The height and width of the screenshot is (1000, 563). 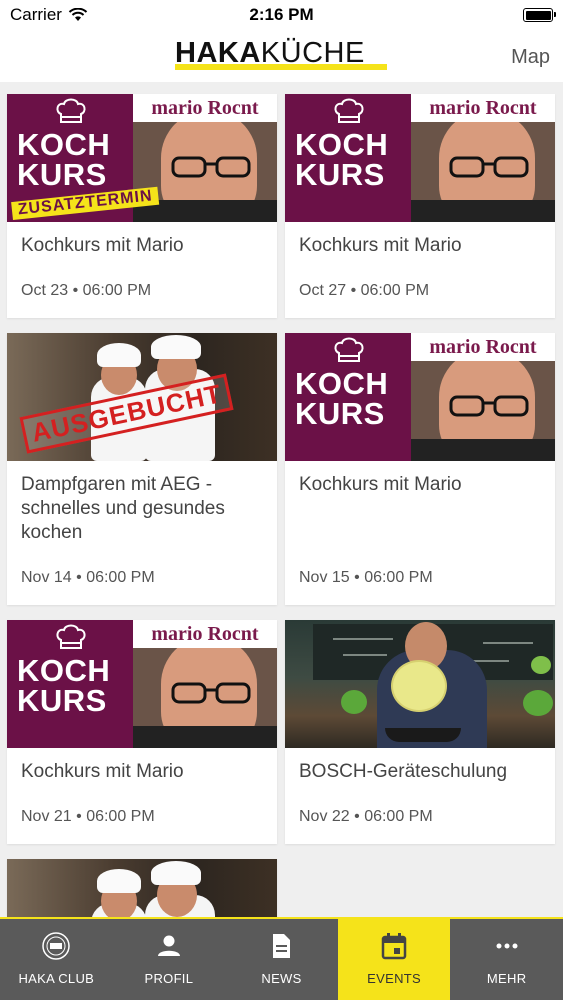 What do you see at coordinates (281, 978) in the screenshot?
I see `tab-label: NEWS` at bounding box center [281, 978].